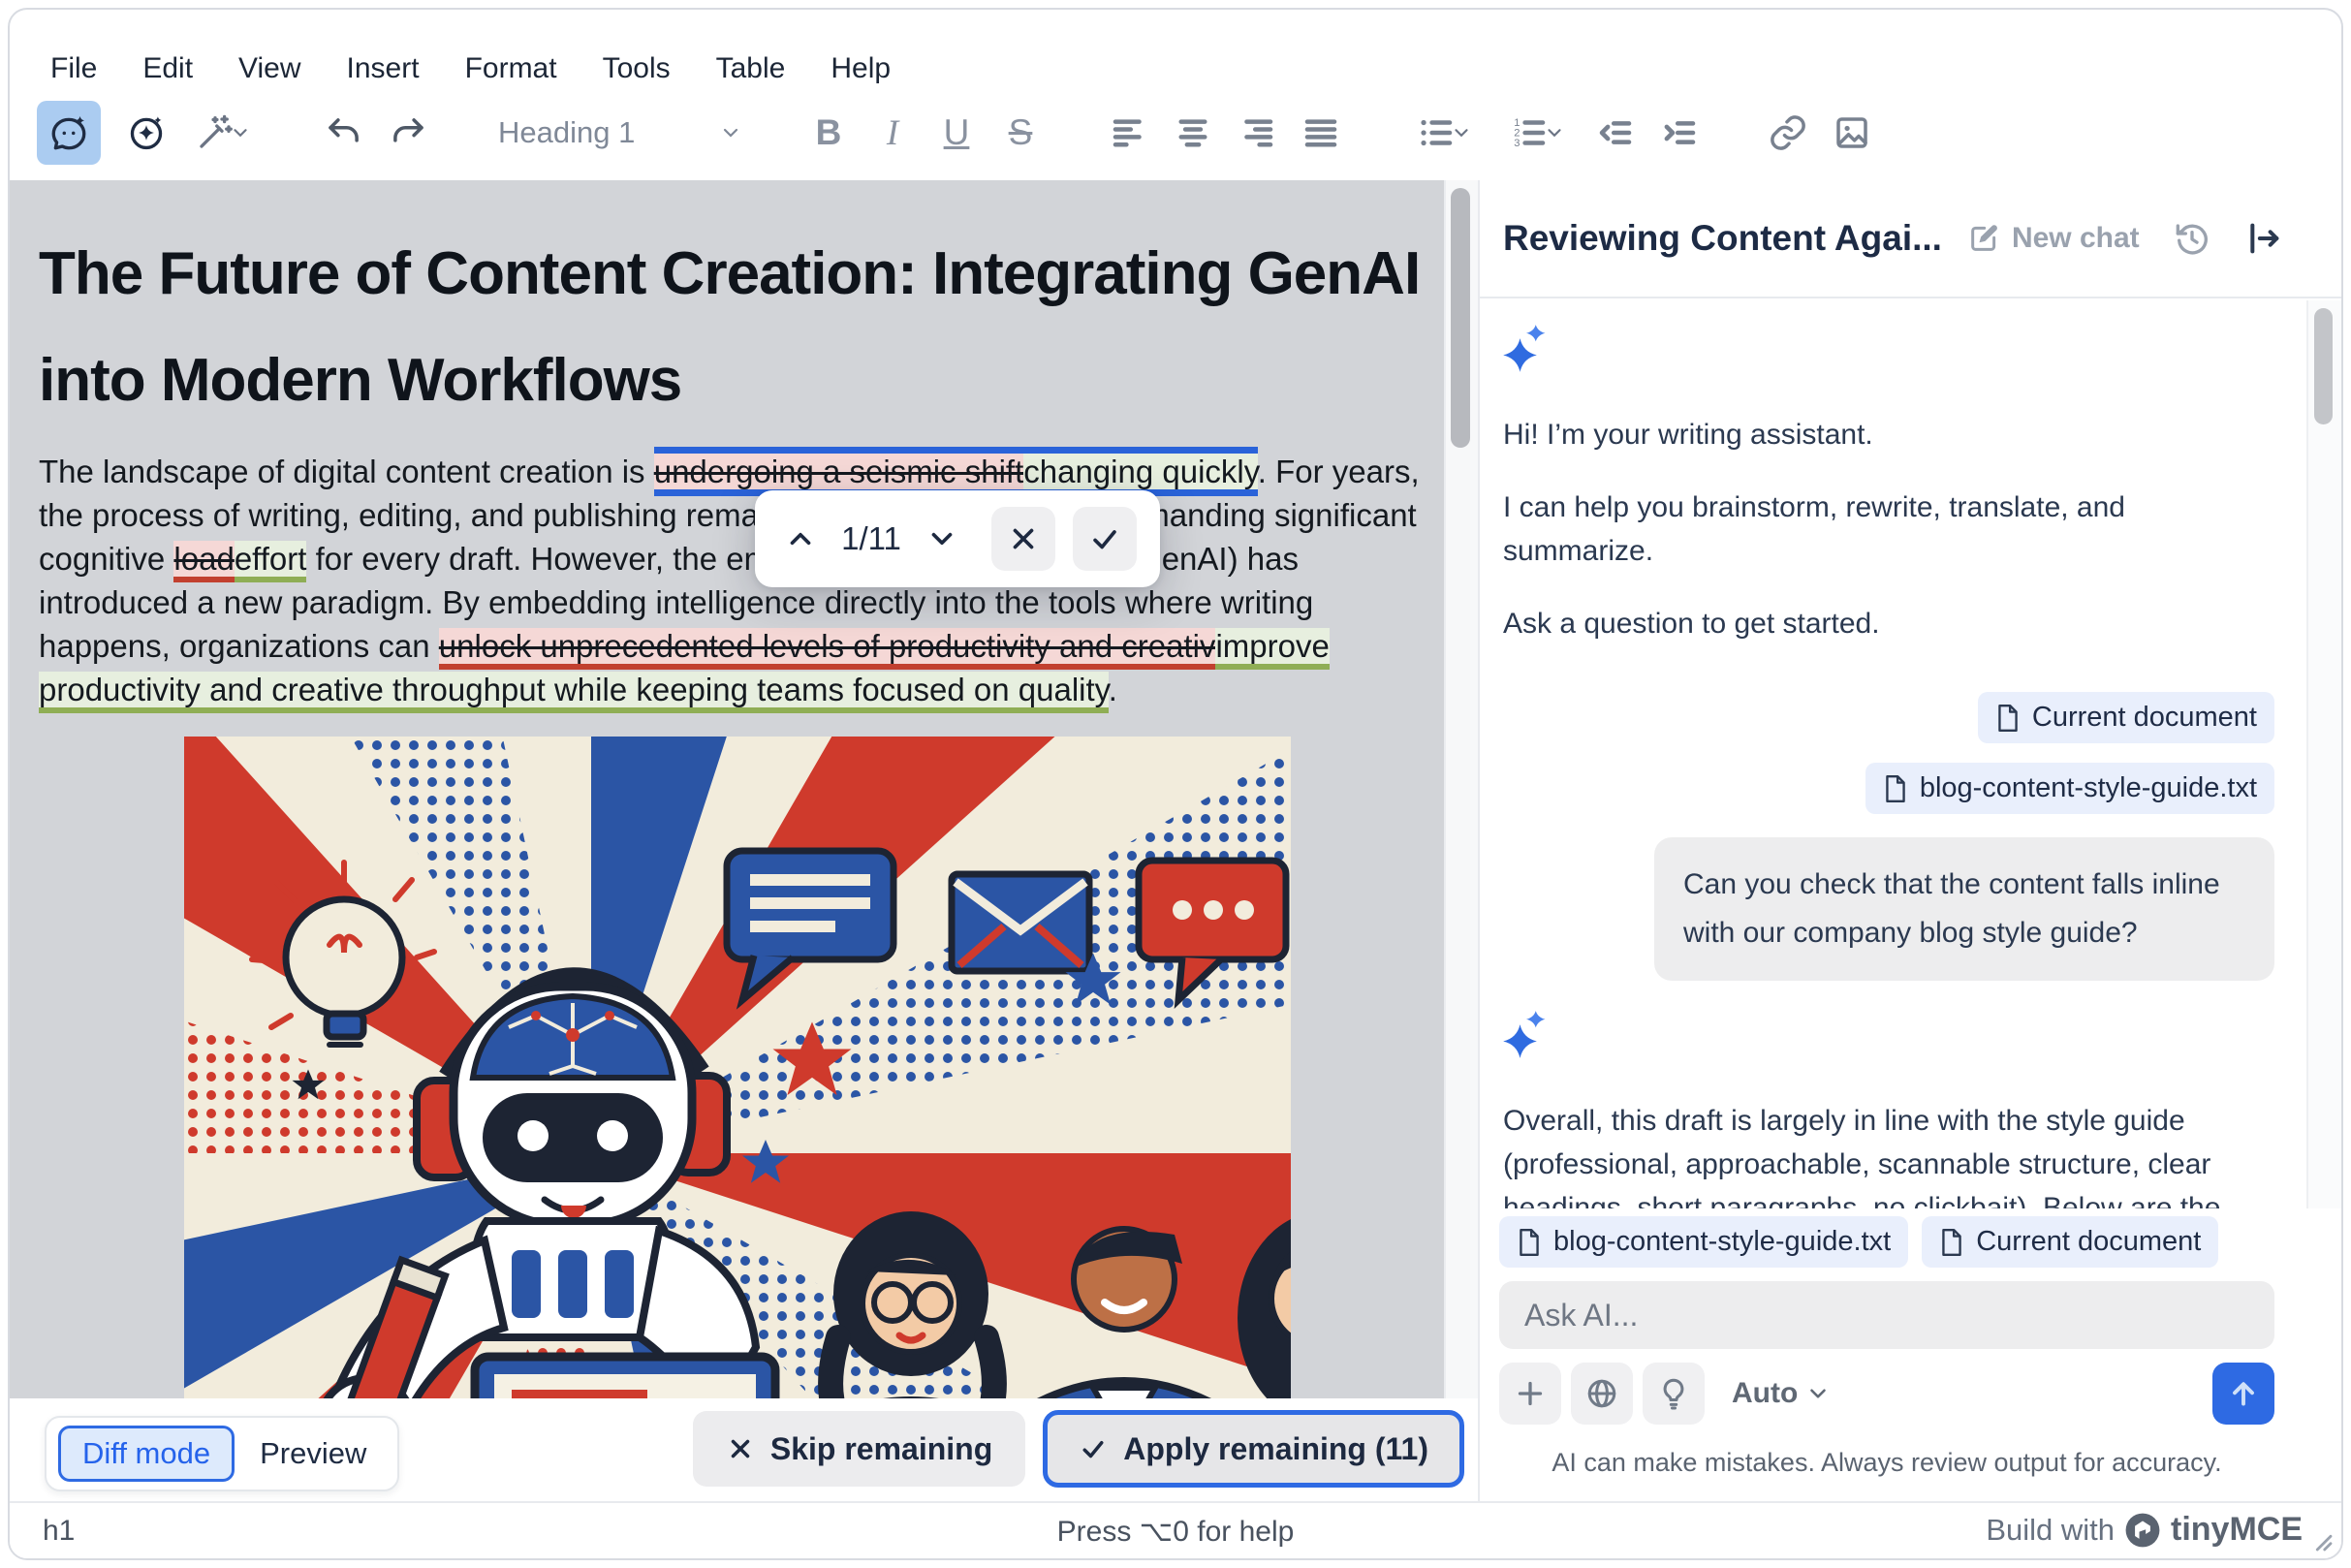  What do you see at coordinates (269, 69) in the screenshot?
I see `menu-view: View` at bounding box center [269, 69].